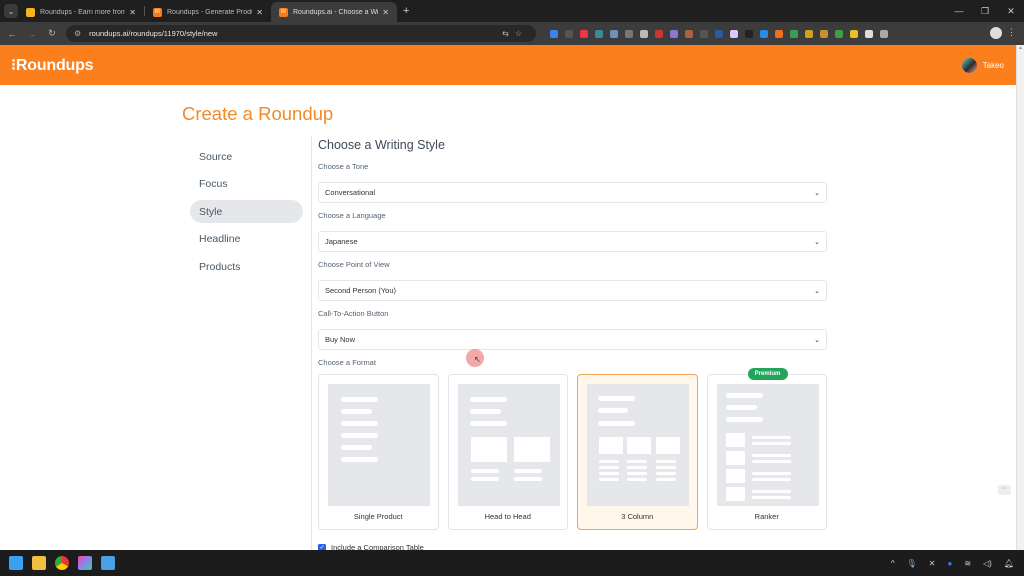  What do you see at coordinates (157, 12) in the screenshot?
I see `roundups-r-icon: IR` at bounding box center [157, 12].